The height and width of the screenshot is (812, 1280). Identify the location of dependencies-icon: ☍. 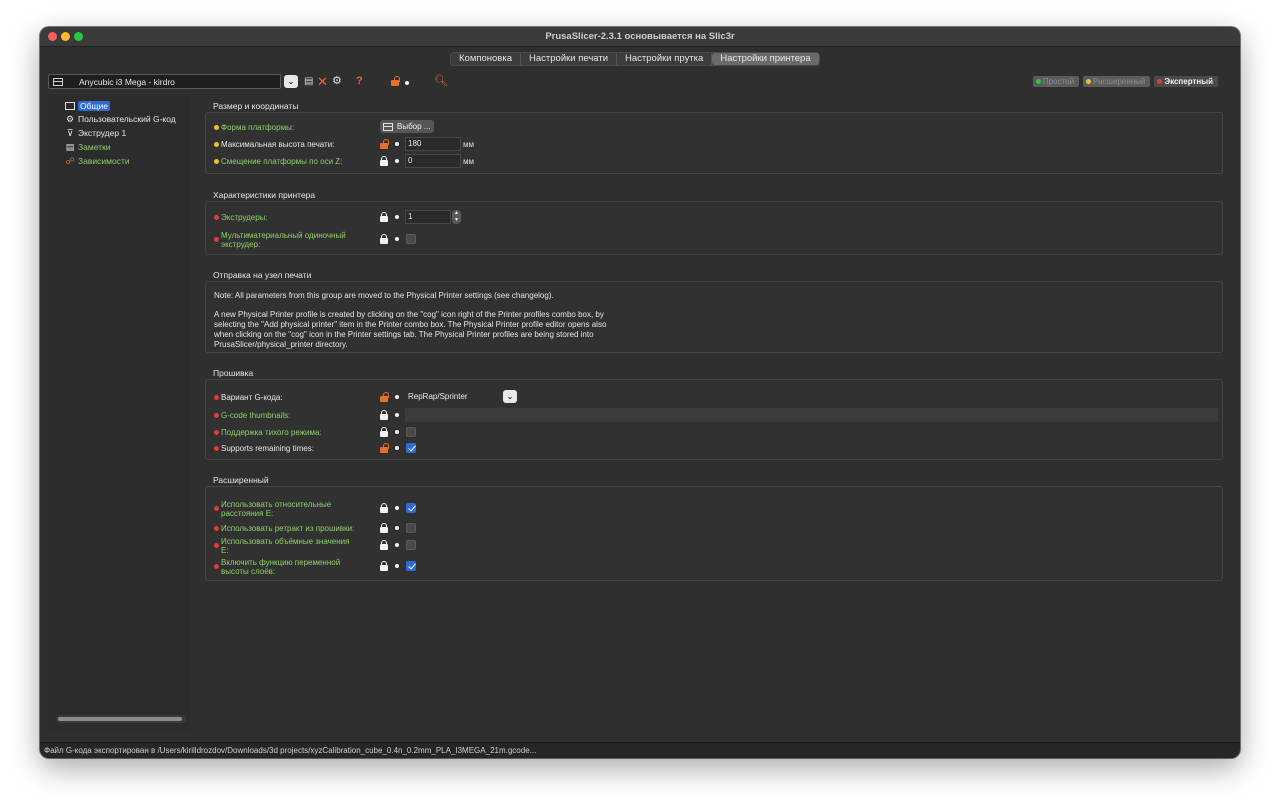
(70, 161).